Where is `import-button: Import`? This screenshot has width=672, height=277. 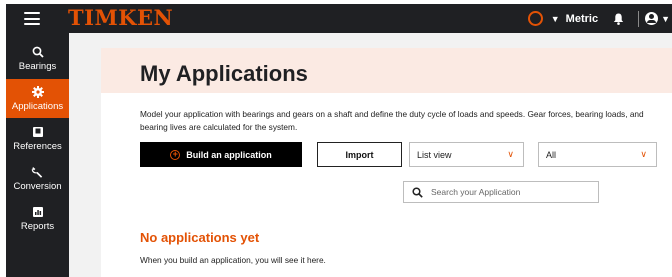 import-button: Import is located at coordinates (359, 154).